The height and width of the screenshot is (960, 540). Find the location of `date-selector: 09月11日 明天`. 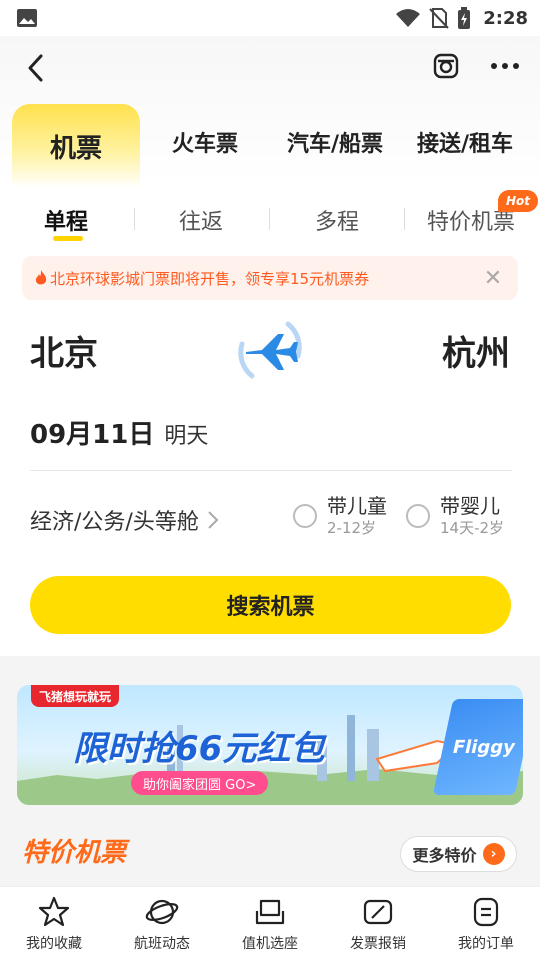

date-selector: 09月11日 明天 is located at coordinates (119, 432).